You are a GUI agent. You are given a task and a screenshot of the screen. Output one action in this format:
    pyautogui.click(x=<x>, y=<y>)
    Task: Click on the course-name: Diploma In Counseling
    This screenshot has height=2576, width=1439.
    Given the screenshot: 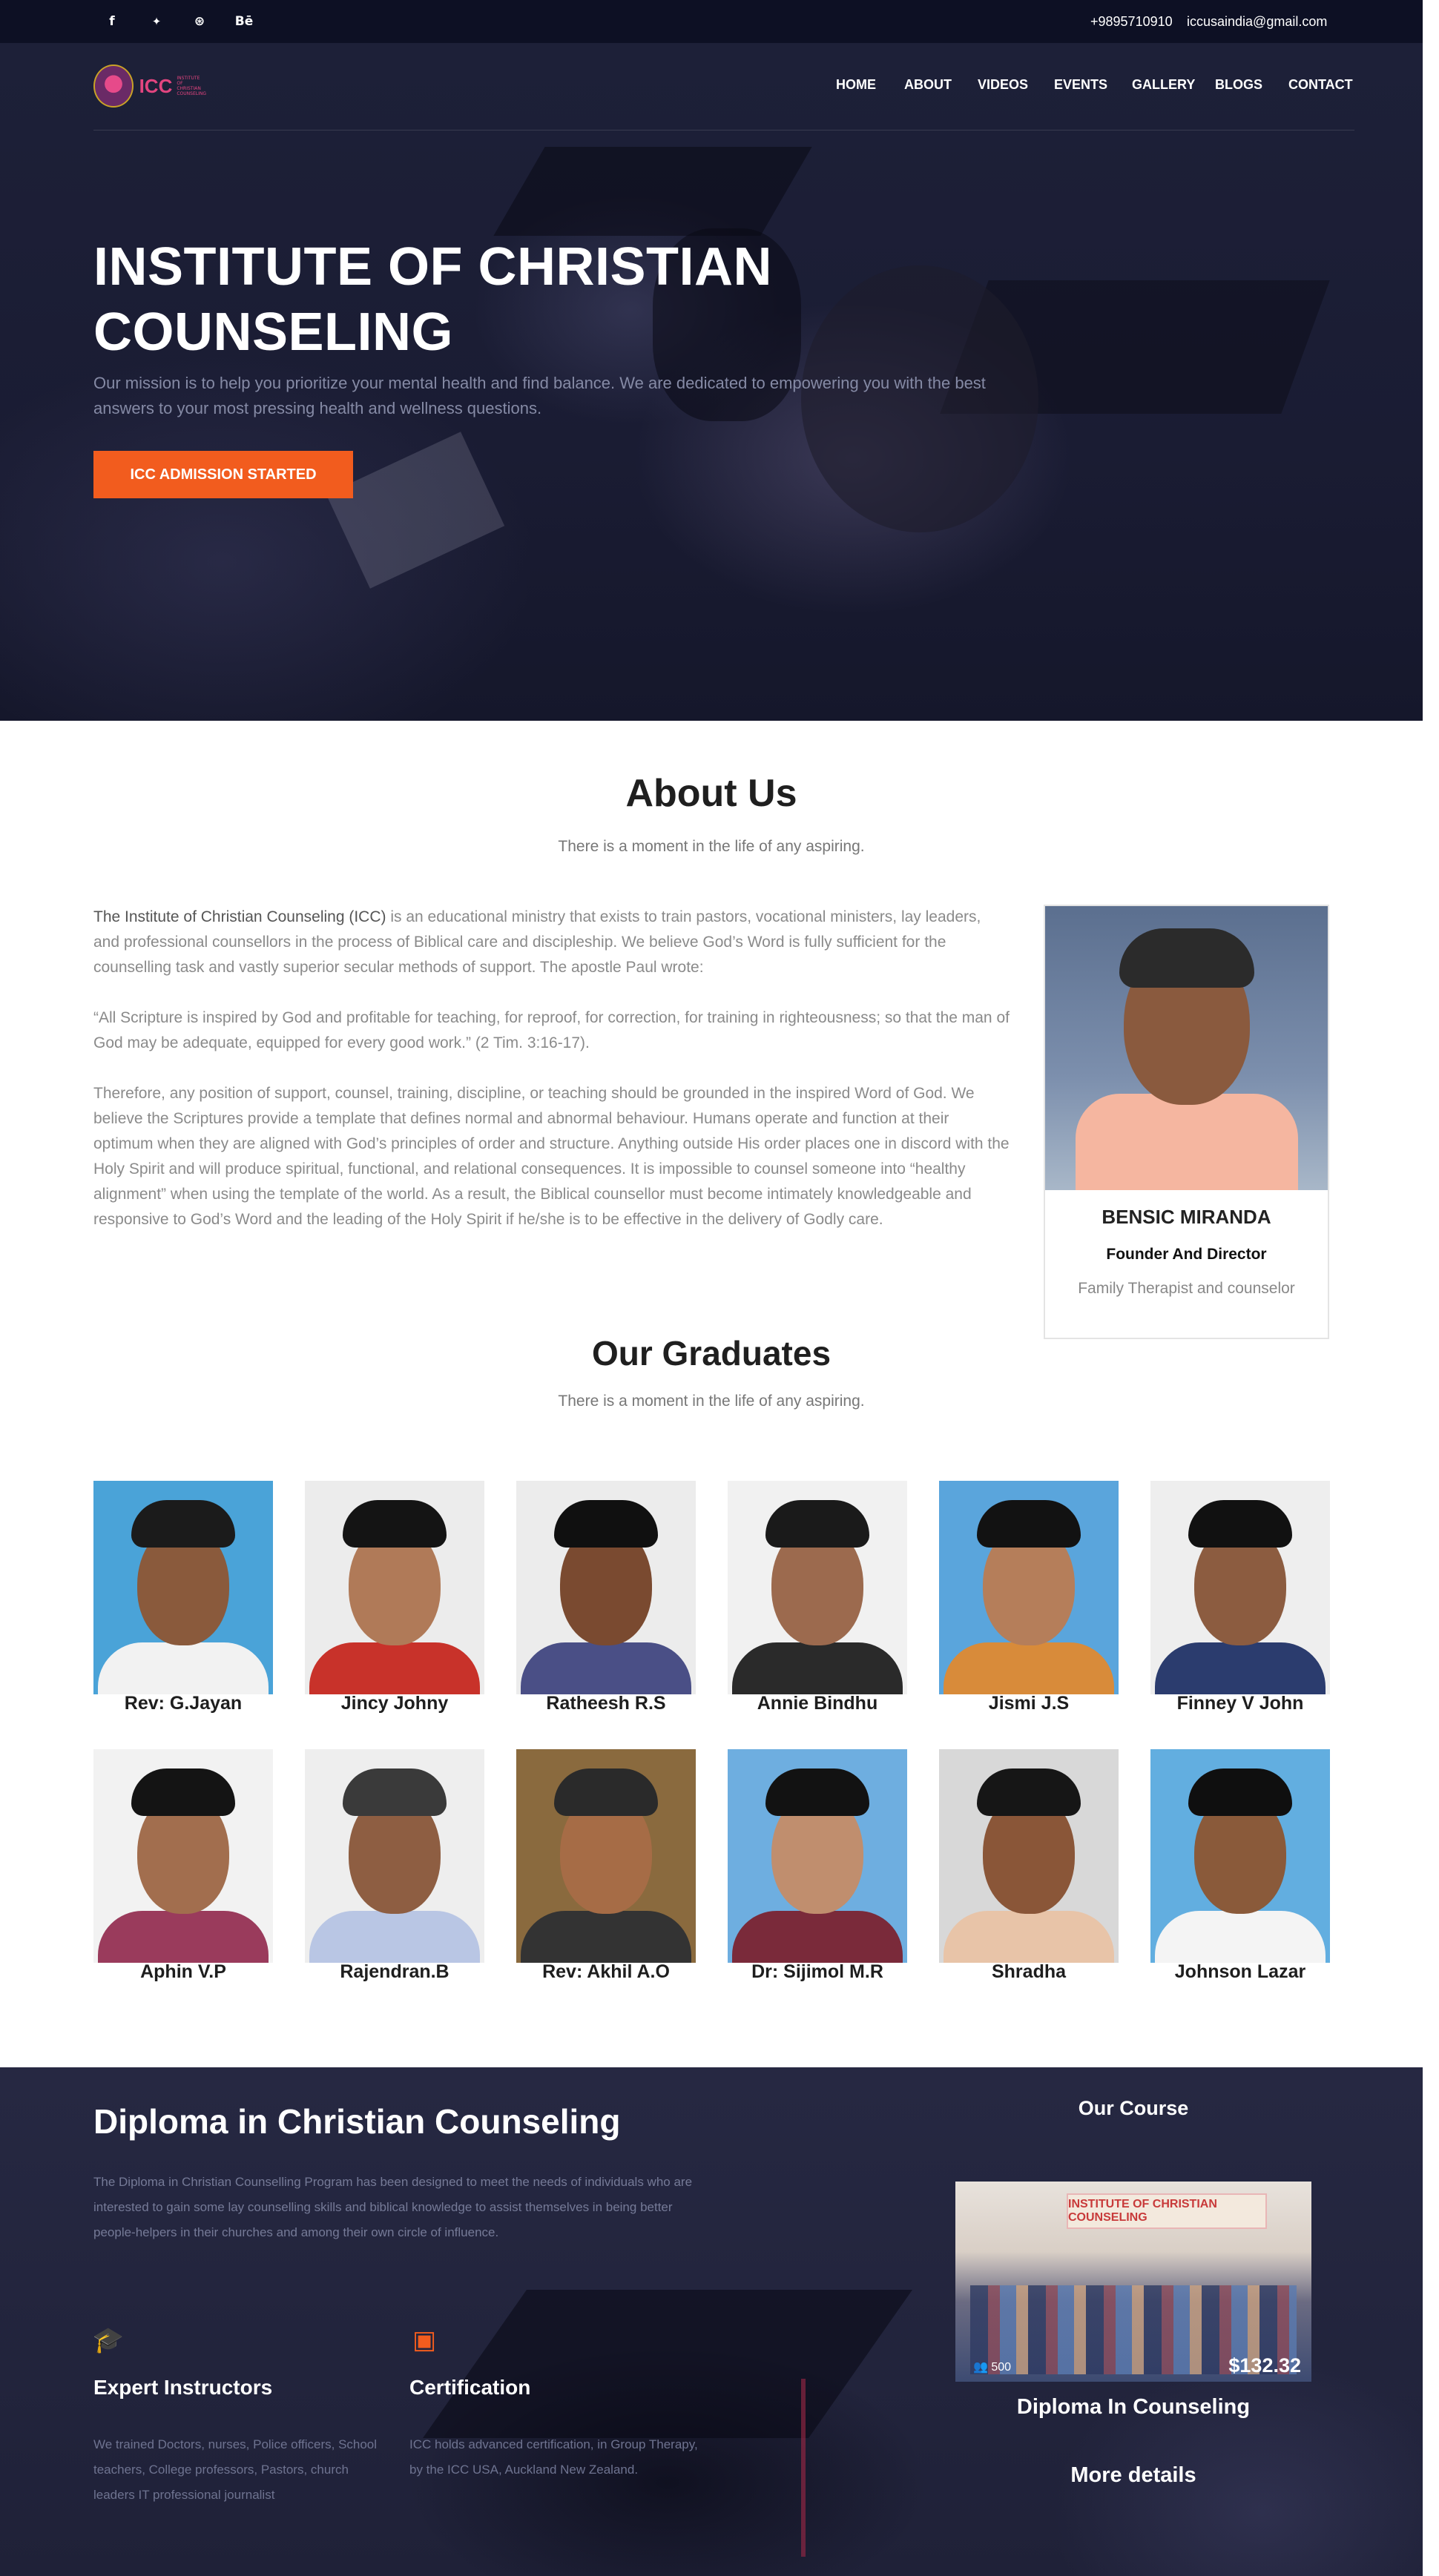 What is the action you would take?
    pyautogui.click(x=1133, y=2407)
    